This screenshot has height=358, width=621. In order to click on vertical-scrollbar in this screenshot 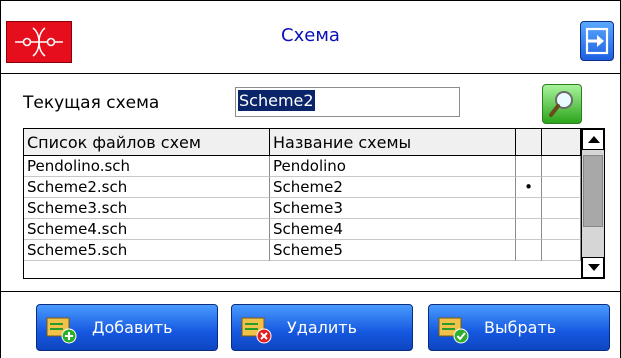, I will do `click(592, 203)`.